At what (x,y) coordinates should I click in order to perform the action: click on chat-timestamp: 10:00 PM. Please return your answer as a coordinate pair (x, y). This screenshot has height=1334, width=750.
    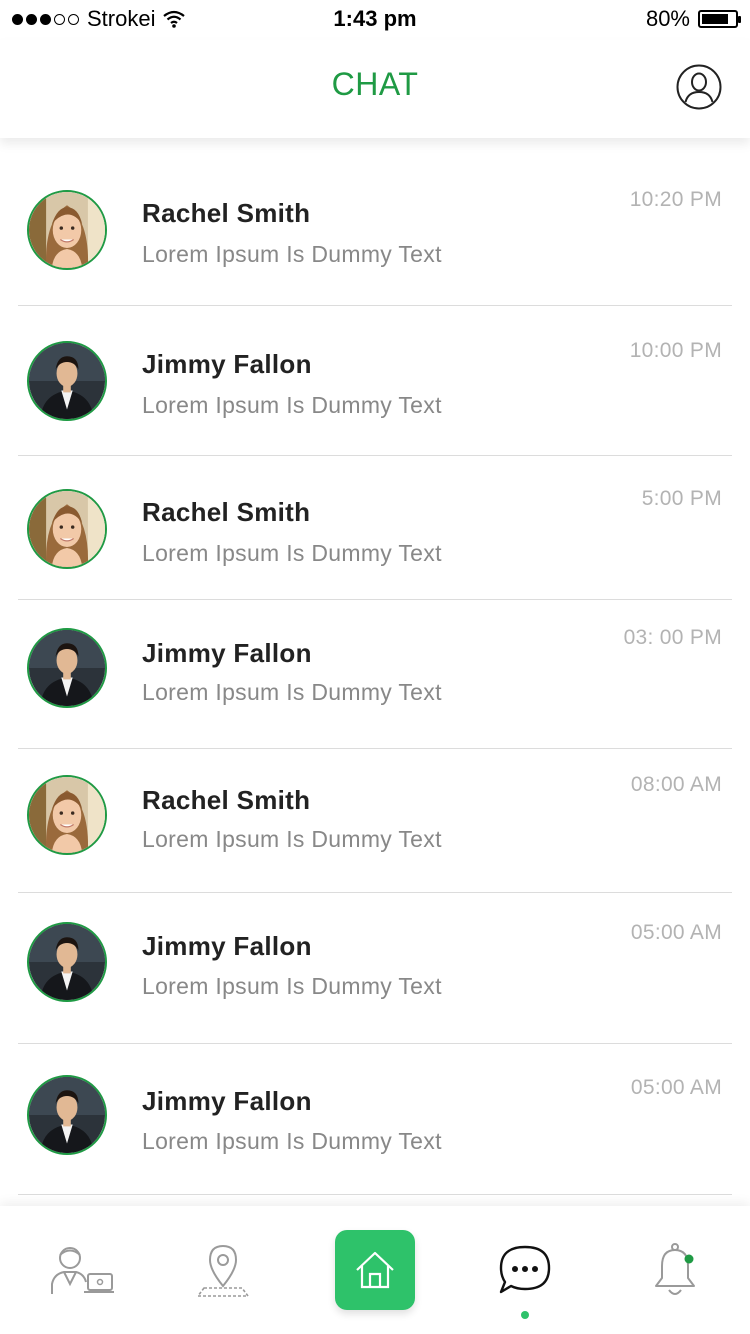
    Looking at the image, I should click on (675, 350).